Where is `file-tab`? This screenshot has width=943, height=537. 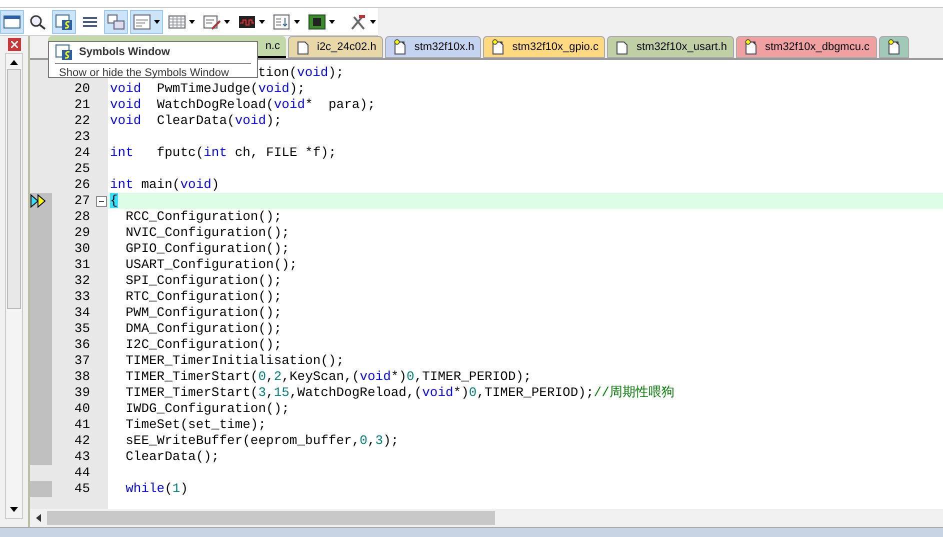
file-tab is located at coordinates (893, 47).